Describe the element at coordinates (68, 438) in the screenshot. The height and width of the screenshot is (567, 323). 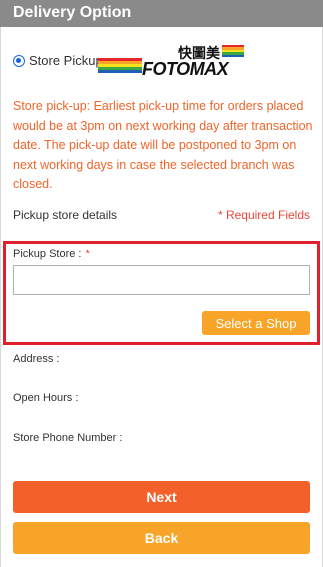
I see `store-phone-label: Store Phone Number :` at that location.